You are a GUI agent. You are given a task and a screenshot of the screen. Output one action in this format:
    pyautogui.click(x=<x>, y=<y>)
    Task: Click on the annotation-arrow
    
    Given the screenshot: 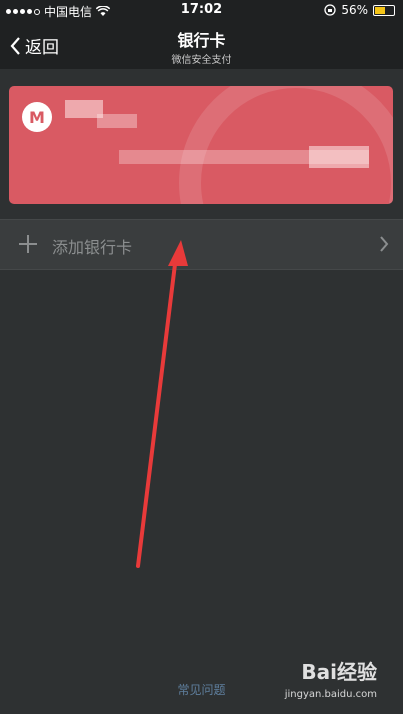 What is the action you would take?
    pyautogui.click(x=162, y=404)
    